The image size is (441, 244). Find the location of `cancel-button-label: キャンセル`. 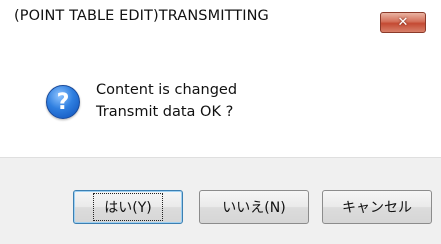

cancel-button-label: キャンセル is located at coordinates (377, 208).